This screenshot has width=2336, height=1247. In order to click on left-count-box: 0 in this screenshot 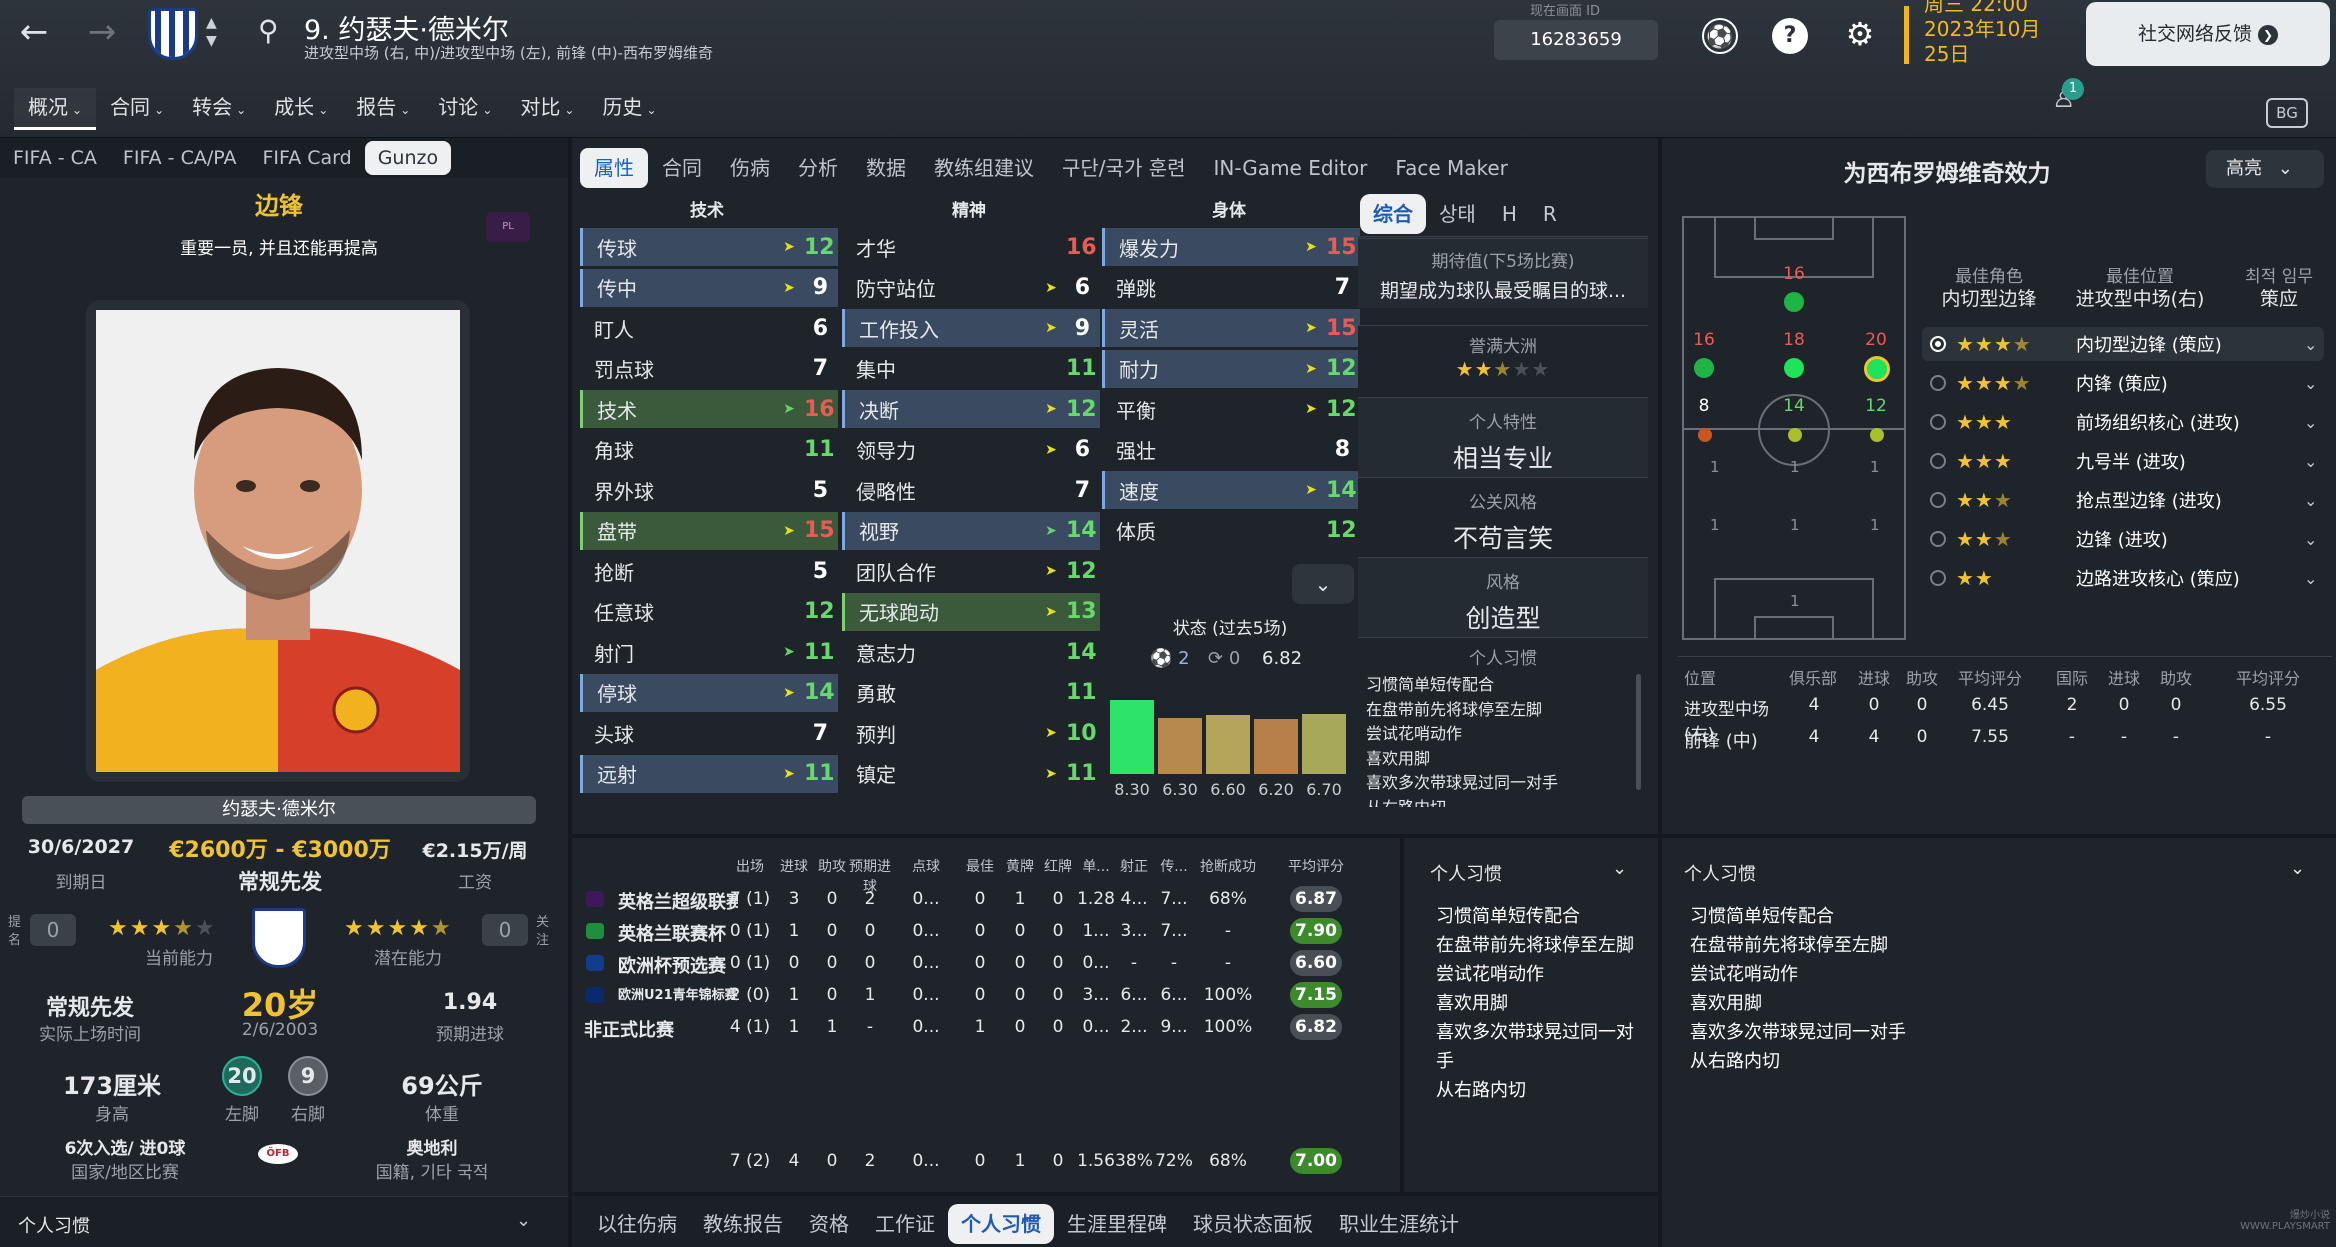, I will do `click(53, 930)`.